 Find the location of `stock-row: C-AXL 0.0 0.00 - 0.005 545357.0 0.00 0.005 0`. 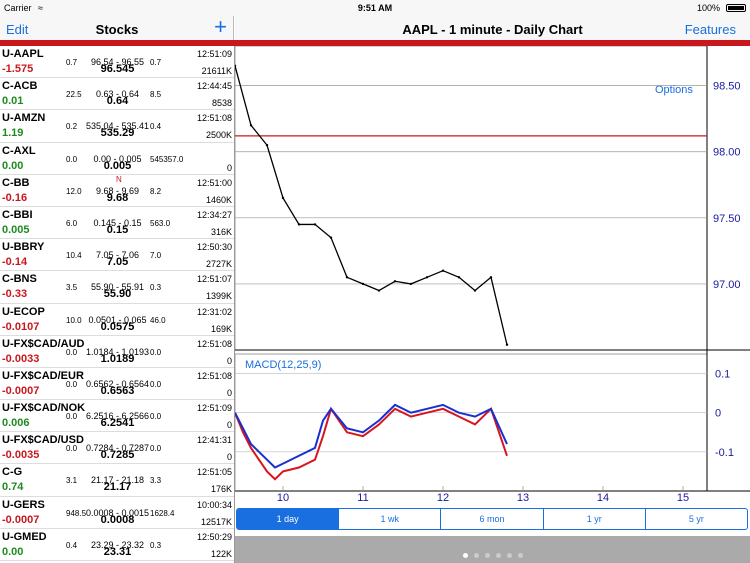

stock-row: C-AXL 0.0 0.00 - 0.005 545357.0 0.00 0.005 0 is located at coordinates (117, 159).